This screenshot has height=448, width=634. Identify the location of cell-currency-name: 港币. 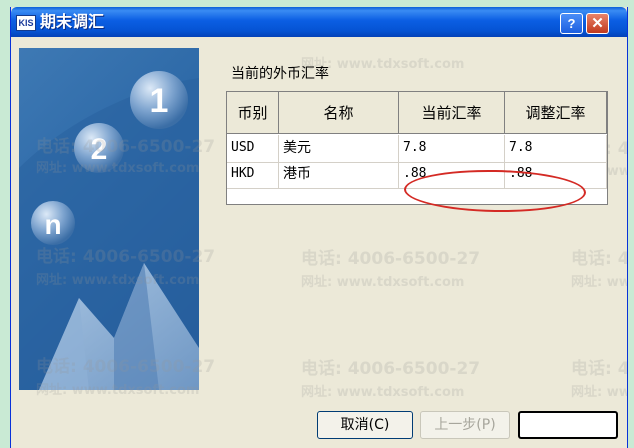
(339, 175).